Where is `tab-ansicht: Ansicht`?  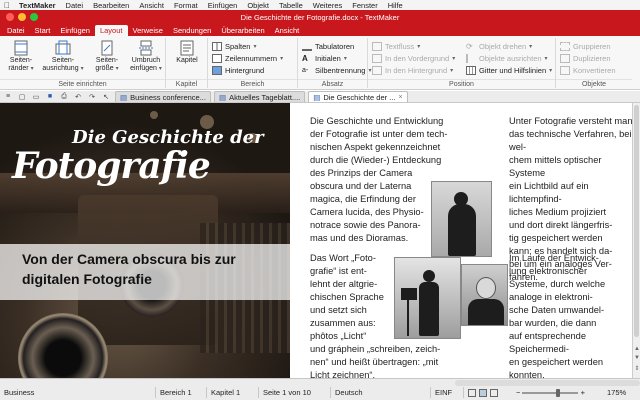
tab-ansicht: Ansicht is located at coordinates (287, 30).